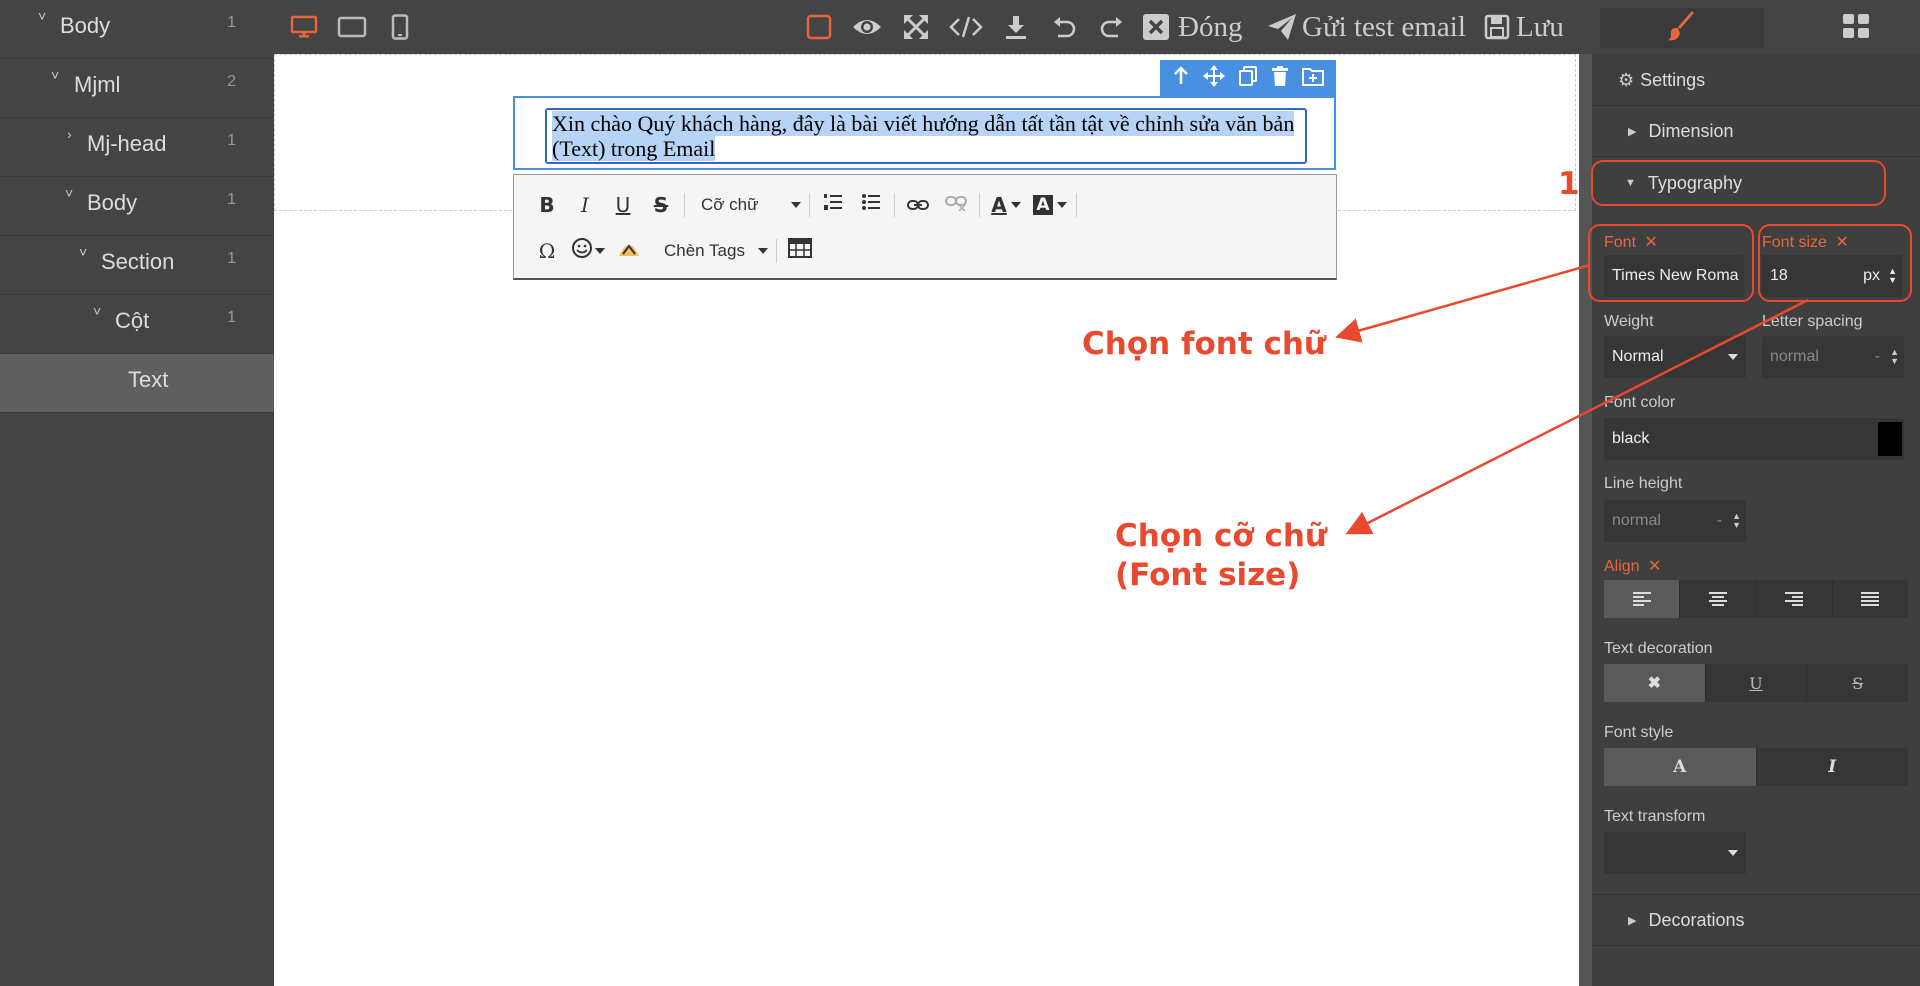 This screenshot has width=1920, height=986. I want to click on letter-spacing-unit: -, so click(1877, 357).